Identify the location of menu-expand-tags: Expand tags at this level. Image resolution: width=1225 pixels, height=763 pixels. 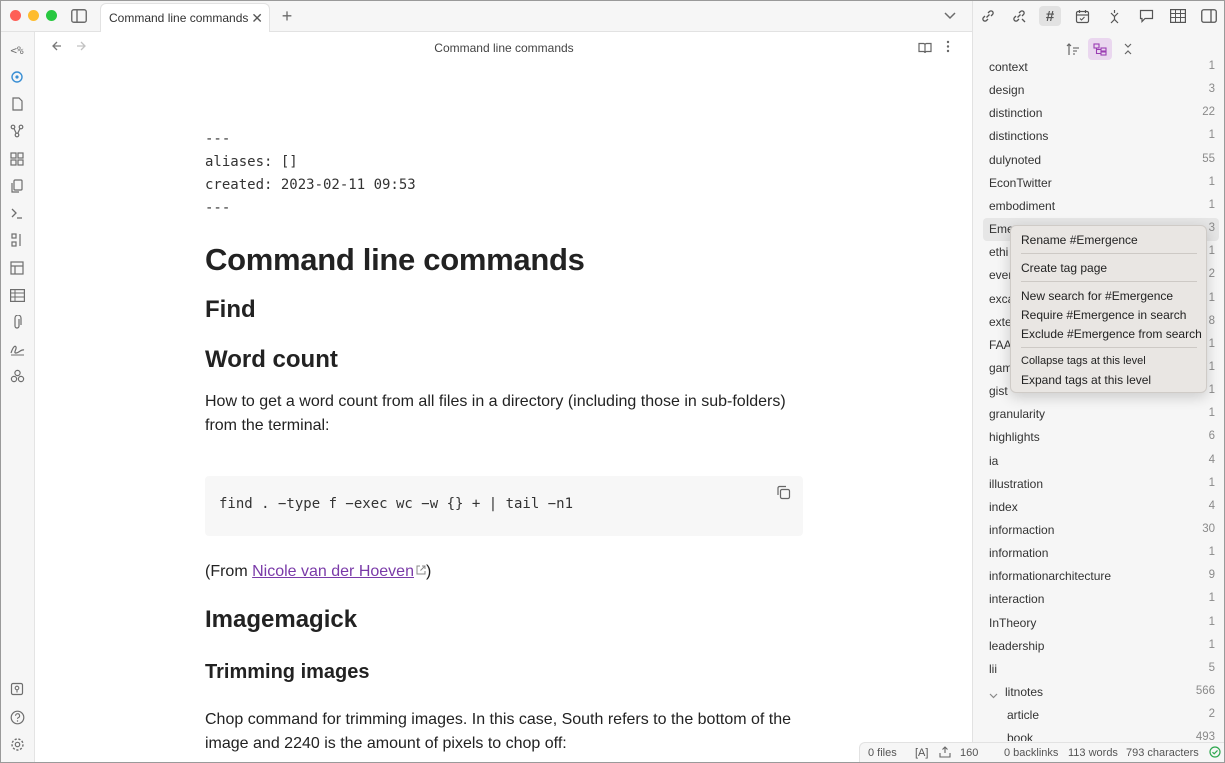
(1086, 380).